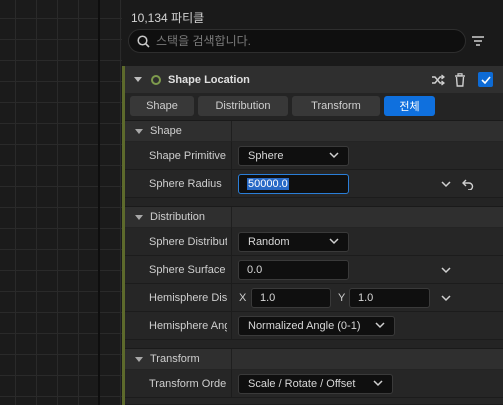  Describe the element at coordinates (209, 79) in the screenshot. I see `module-title: Shape Location` at that location.